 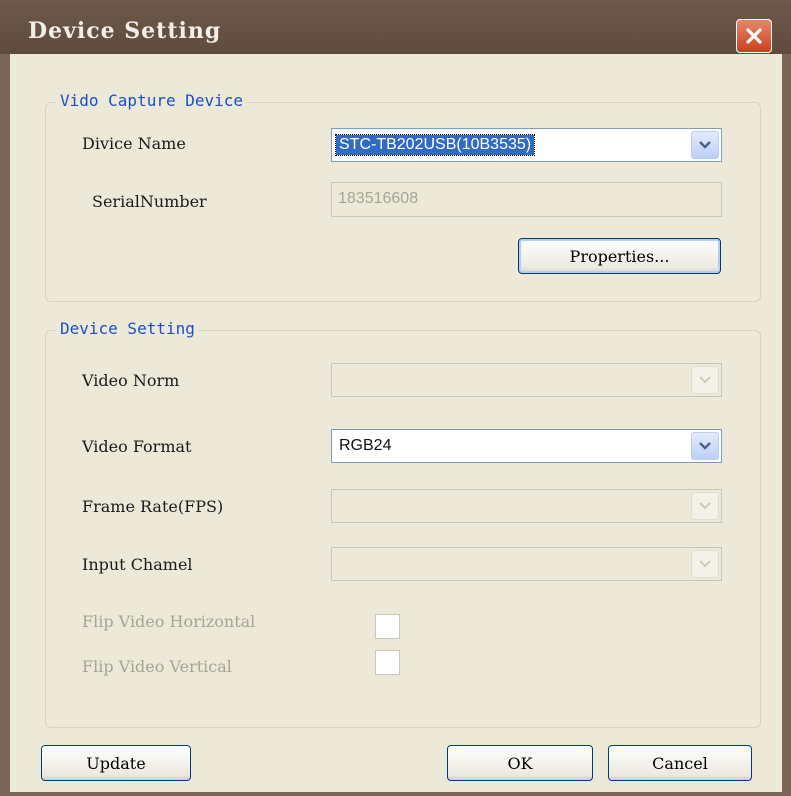 I want to click on video-format-dropdown-button, so click(x=705, y=446).